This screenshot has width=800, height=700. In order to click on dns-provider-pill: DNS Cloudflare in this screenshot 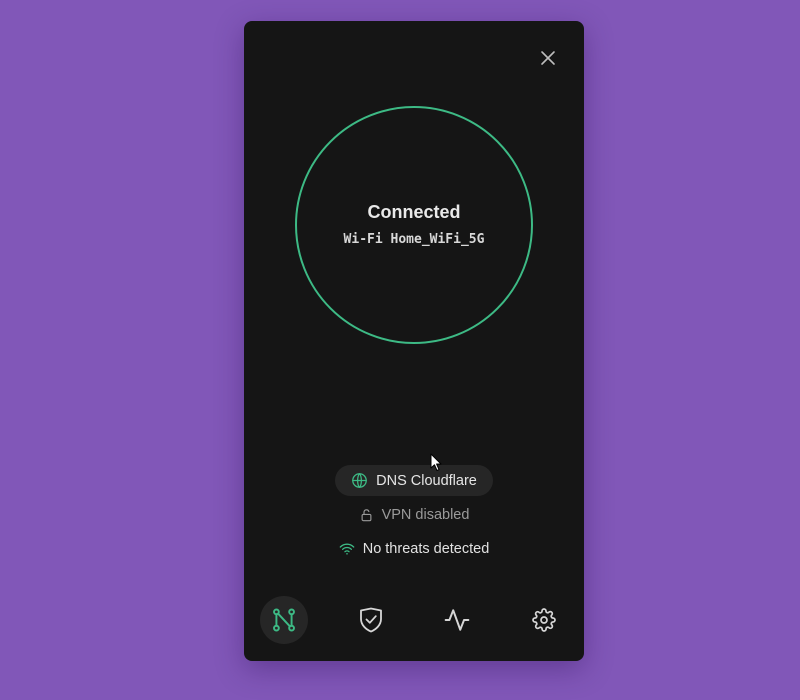, I will do `click(414, 480)`.